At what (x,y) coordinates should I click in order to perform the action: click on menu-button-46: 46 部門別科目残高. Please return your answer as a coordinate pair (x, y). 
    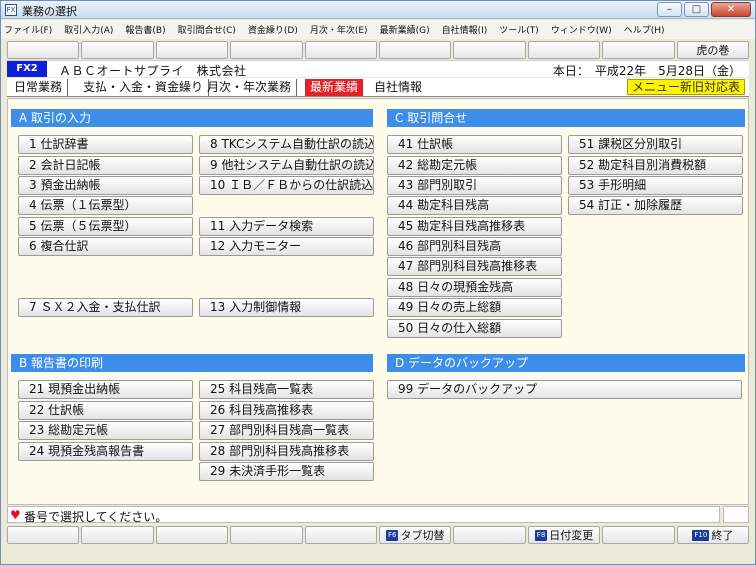
    Looking at the image, I should click on (474, 246).